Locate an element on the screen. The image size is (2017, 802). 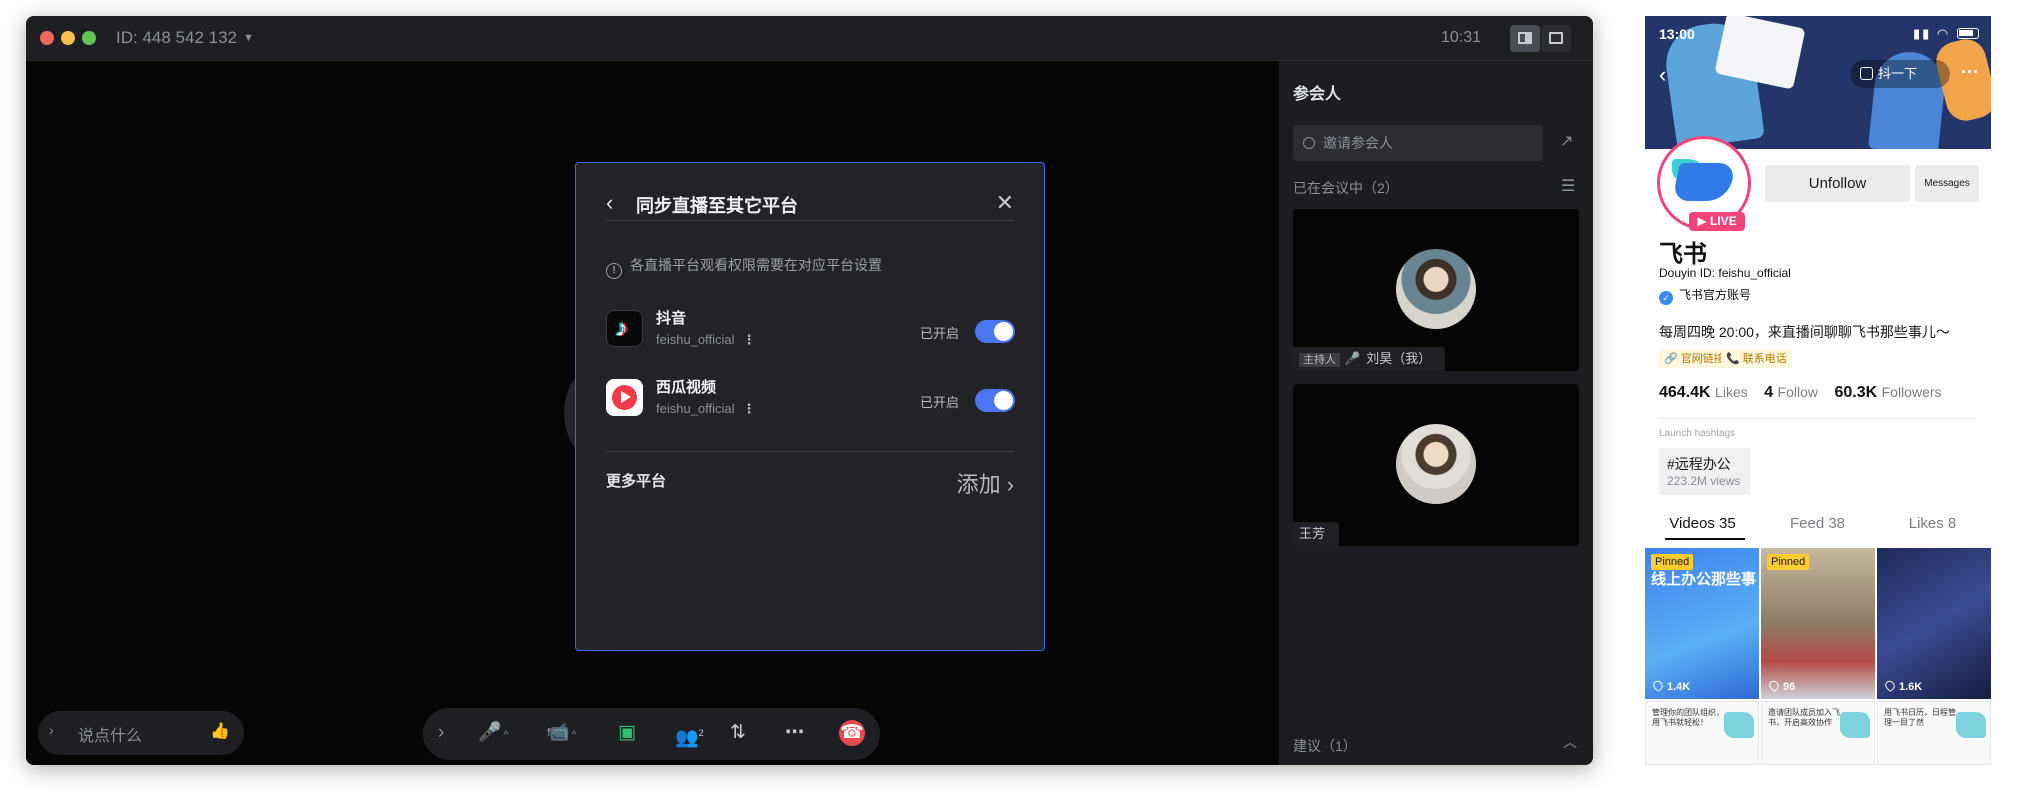
verified-text: 飞书官方账号 is located at coordinates (1715, 295).